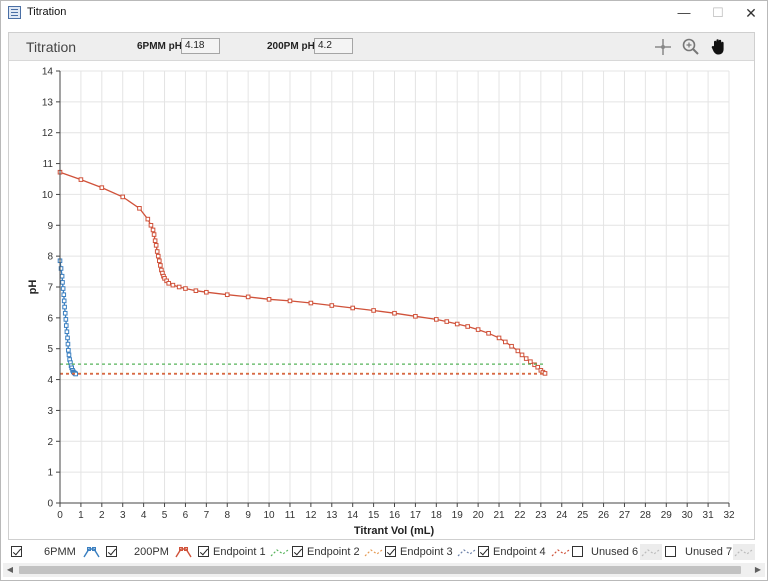 The height and width of the screenshot is (581, 768). I want to click on close-button: ✕, so click(751, 13).